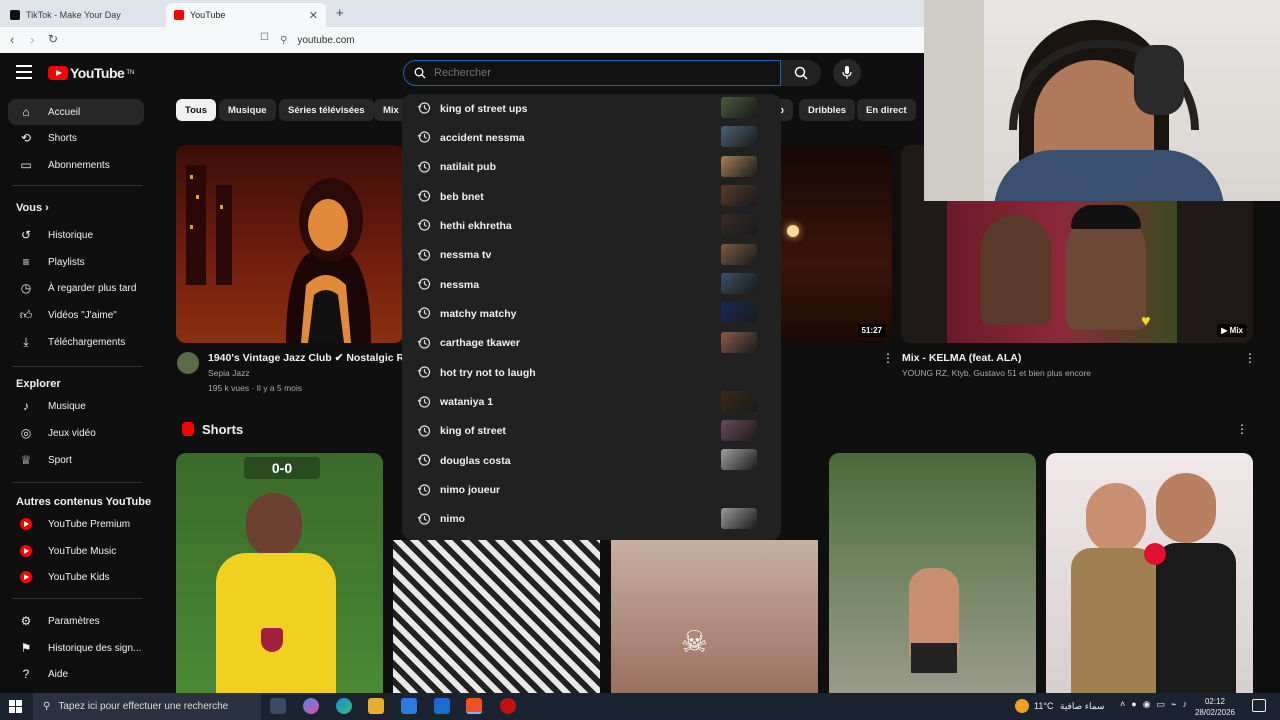  What do you see at coordinates (886, 110) in the screenshot?
I see `chip-live: En direct` at bounding box center [886, 110].